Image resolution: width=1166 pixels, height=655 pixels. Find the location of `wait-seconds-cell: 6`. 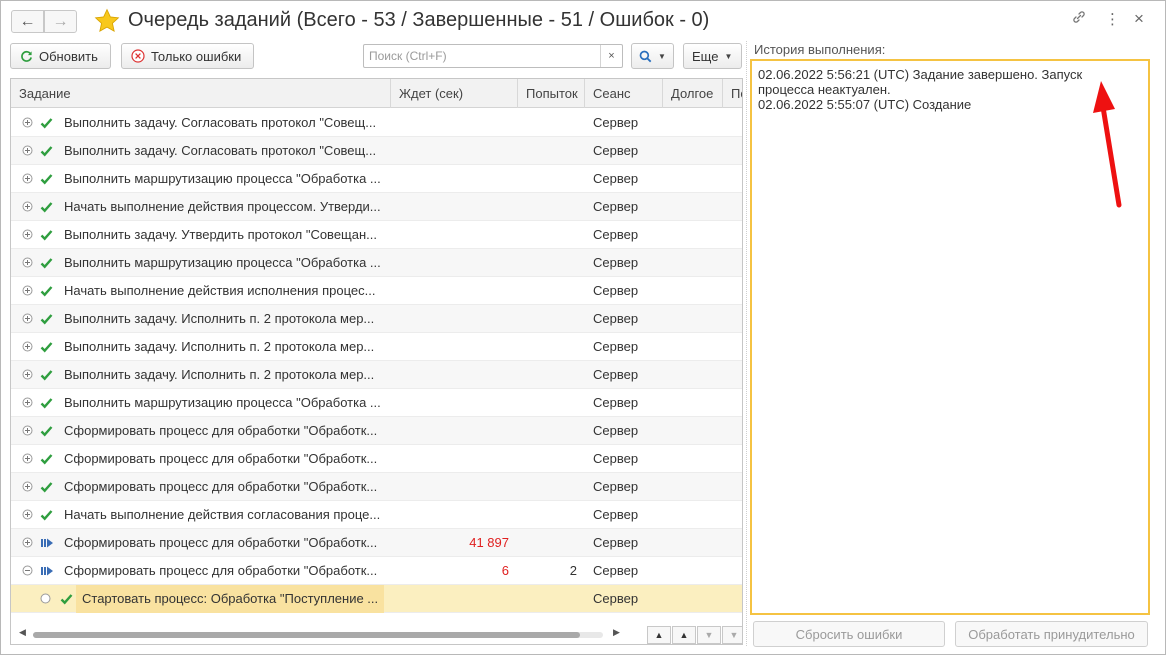

wait-seconds-cell: 6 is located at coordinates (450, 571).